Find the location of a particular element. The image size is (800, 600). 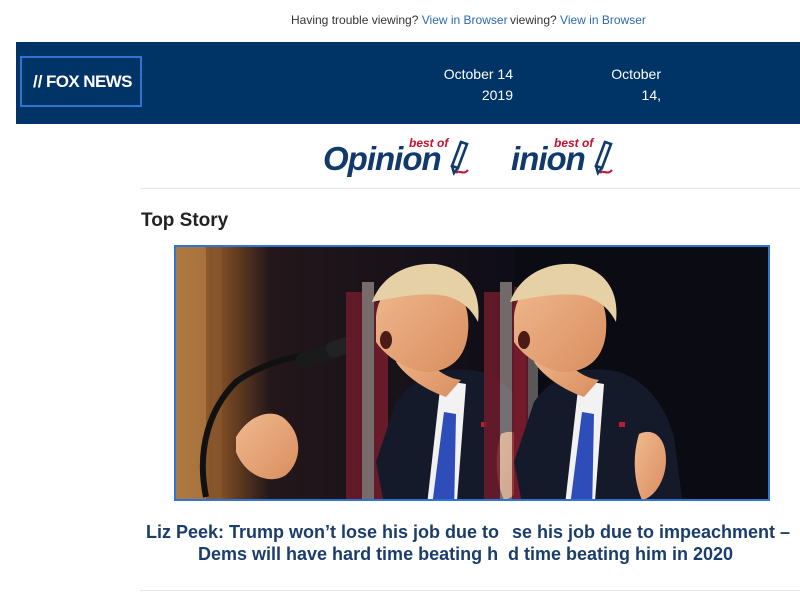

section-title: Top Story is located at coordinates (185, 220).